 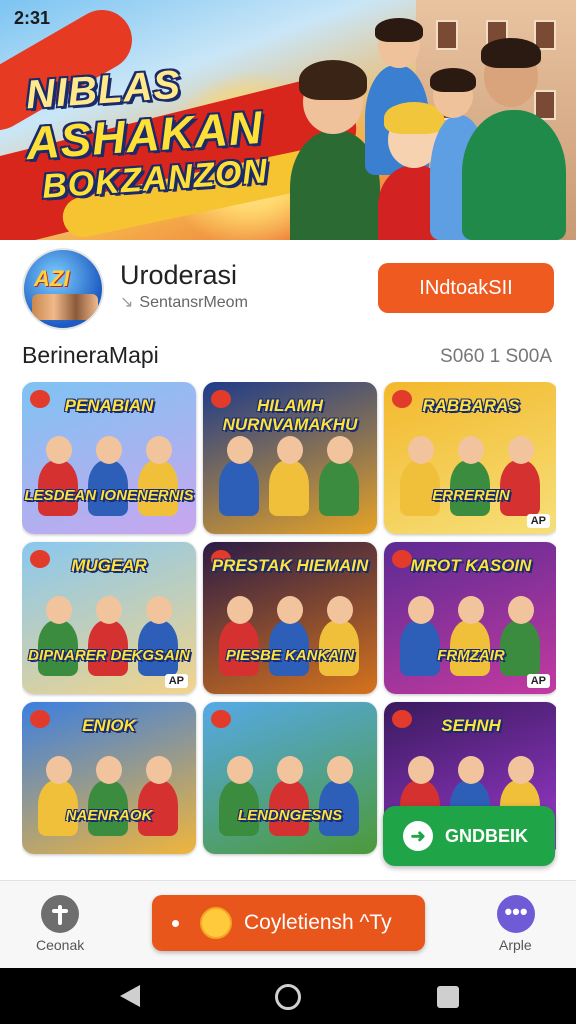 What do you see at coordinates (290, 565) in the screenshot?
I see `card-title: PRESTAK HIEMAIN` at bounding box center [290, 565].